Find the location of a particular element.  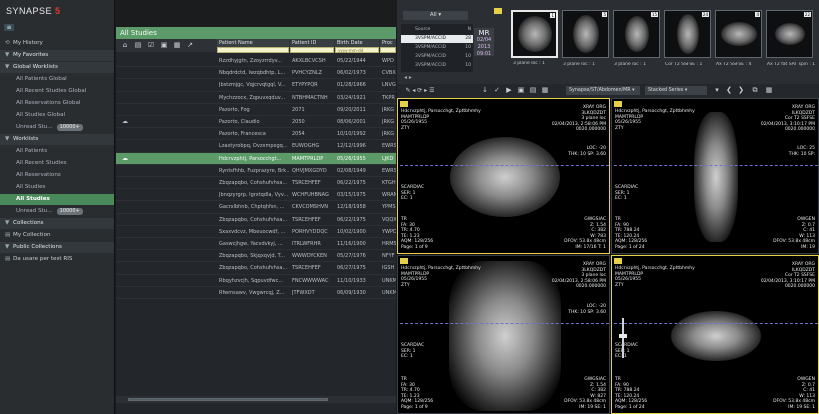

mr-scan-image is located at coordinates (789, 34).